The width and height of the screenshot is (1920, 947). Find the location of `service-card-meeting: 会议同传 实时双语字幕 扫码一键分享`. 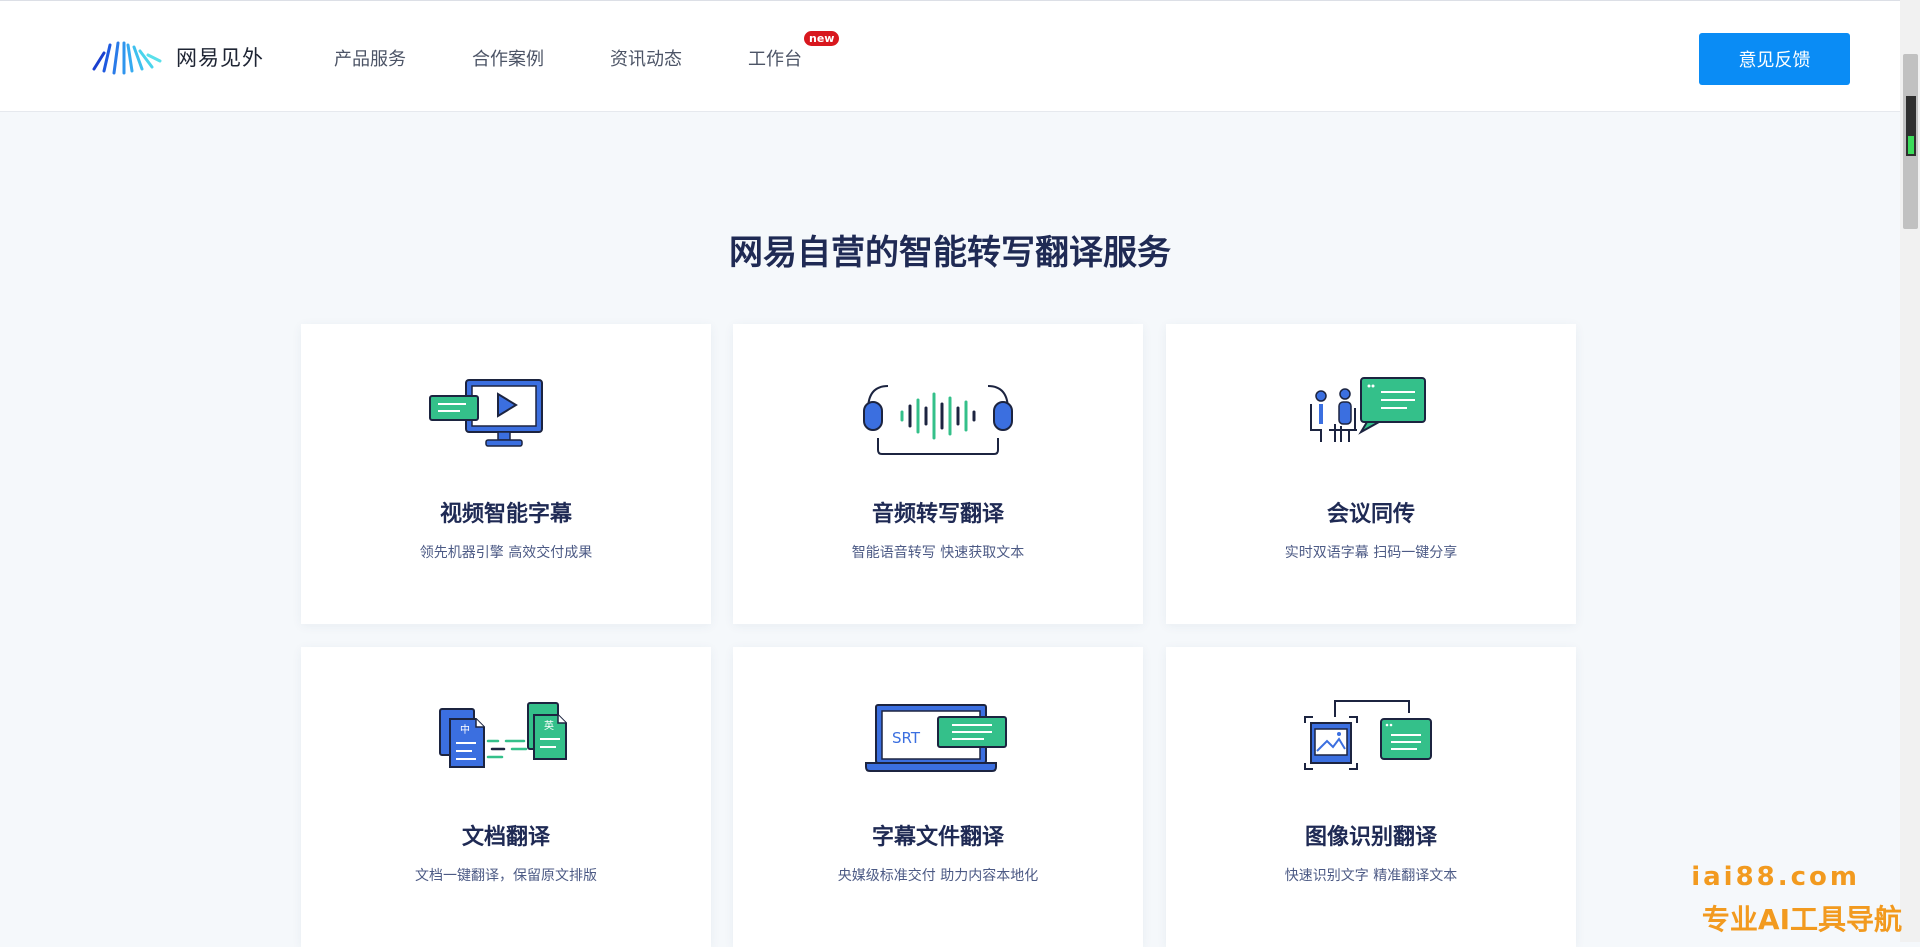

service-card-meeting: 会议同传 实时双语字幕 扫码一键分享 is located at coordinates (1371, 474).